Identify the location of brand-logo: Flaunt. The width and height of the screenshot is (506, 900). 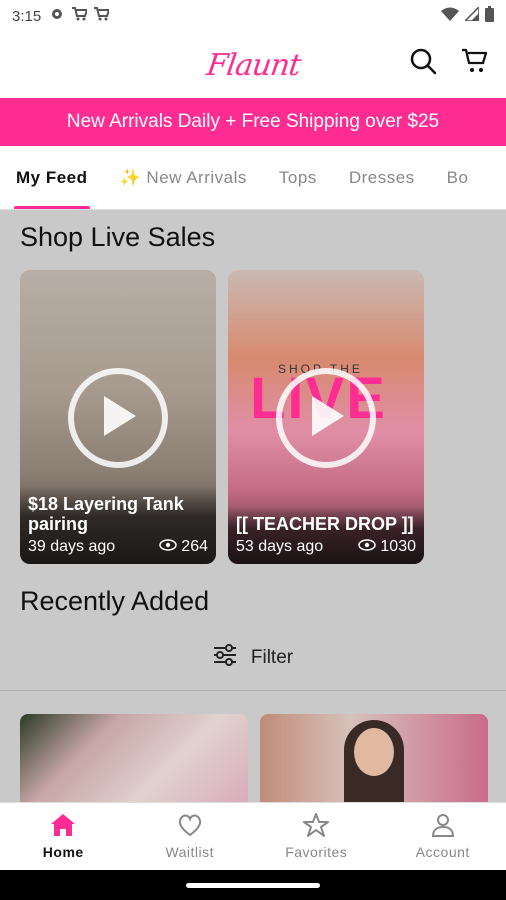
(253, 65).